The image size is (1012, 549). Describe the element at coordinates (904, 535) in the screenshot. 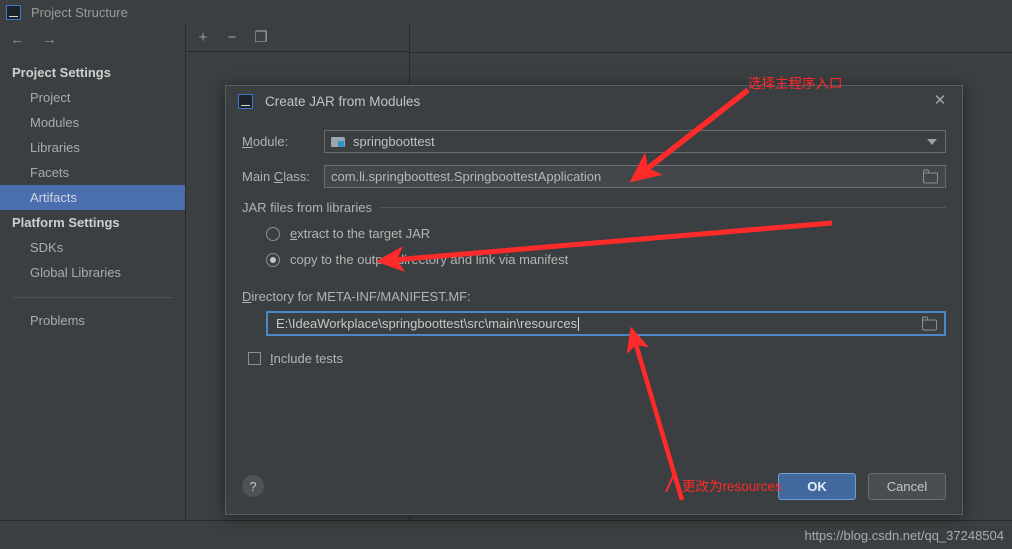

I see `watermark: https://blog.csdn.net/qq_37248504` at that location.